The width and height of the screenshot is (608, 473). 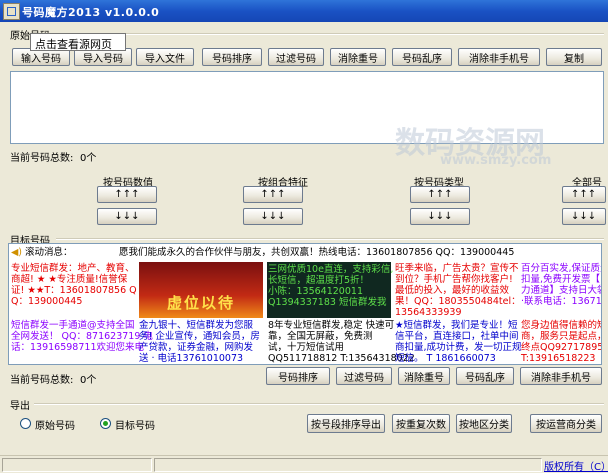 I want to click on ad-col3-line: 三网优质10e直连，支持彩信,, so click(x=331, y=269).